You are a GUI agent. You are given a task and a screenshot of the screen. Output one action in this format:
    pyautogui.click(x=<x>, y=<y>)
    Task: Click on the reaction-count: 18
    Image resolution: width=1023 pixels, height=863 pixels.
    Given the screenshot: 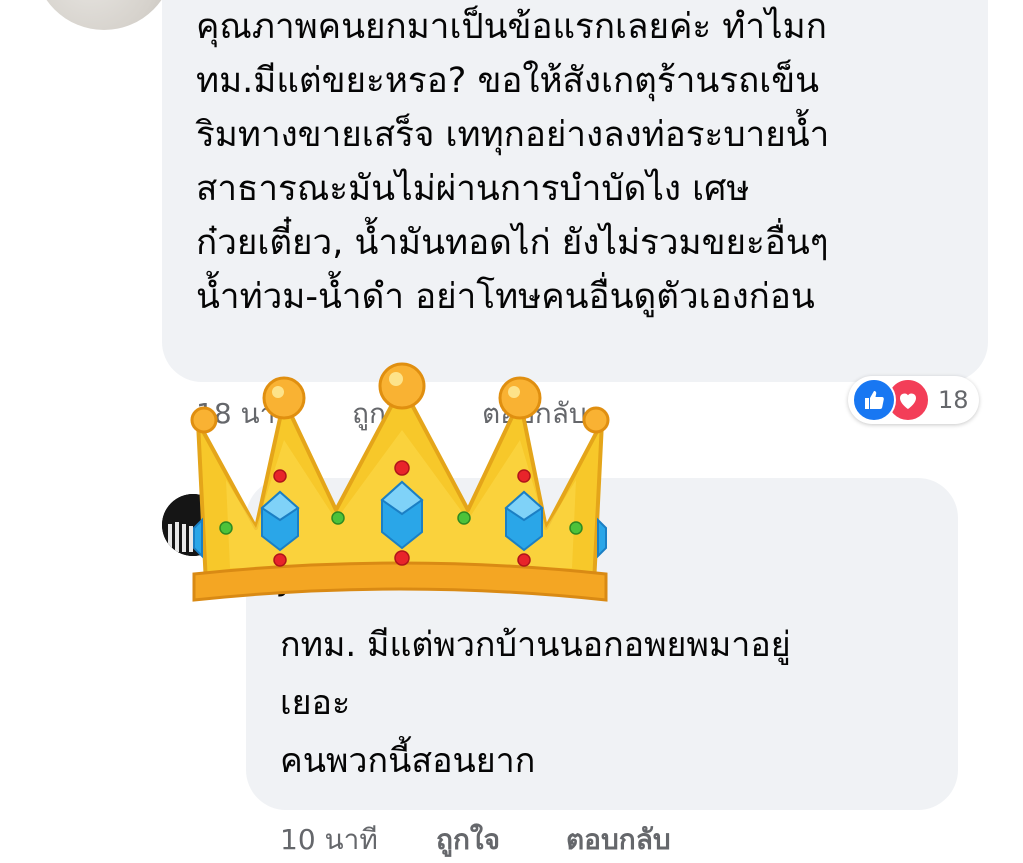 What is the action you would take?
    pyautogui.click(x=953, y=400)
    